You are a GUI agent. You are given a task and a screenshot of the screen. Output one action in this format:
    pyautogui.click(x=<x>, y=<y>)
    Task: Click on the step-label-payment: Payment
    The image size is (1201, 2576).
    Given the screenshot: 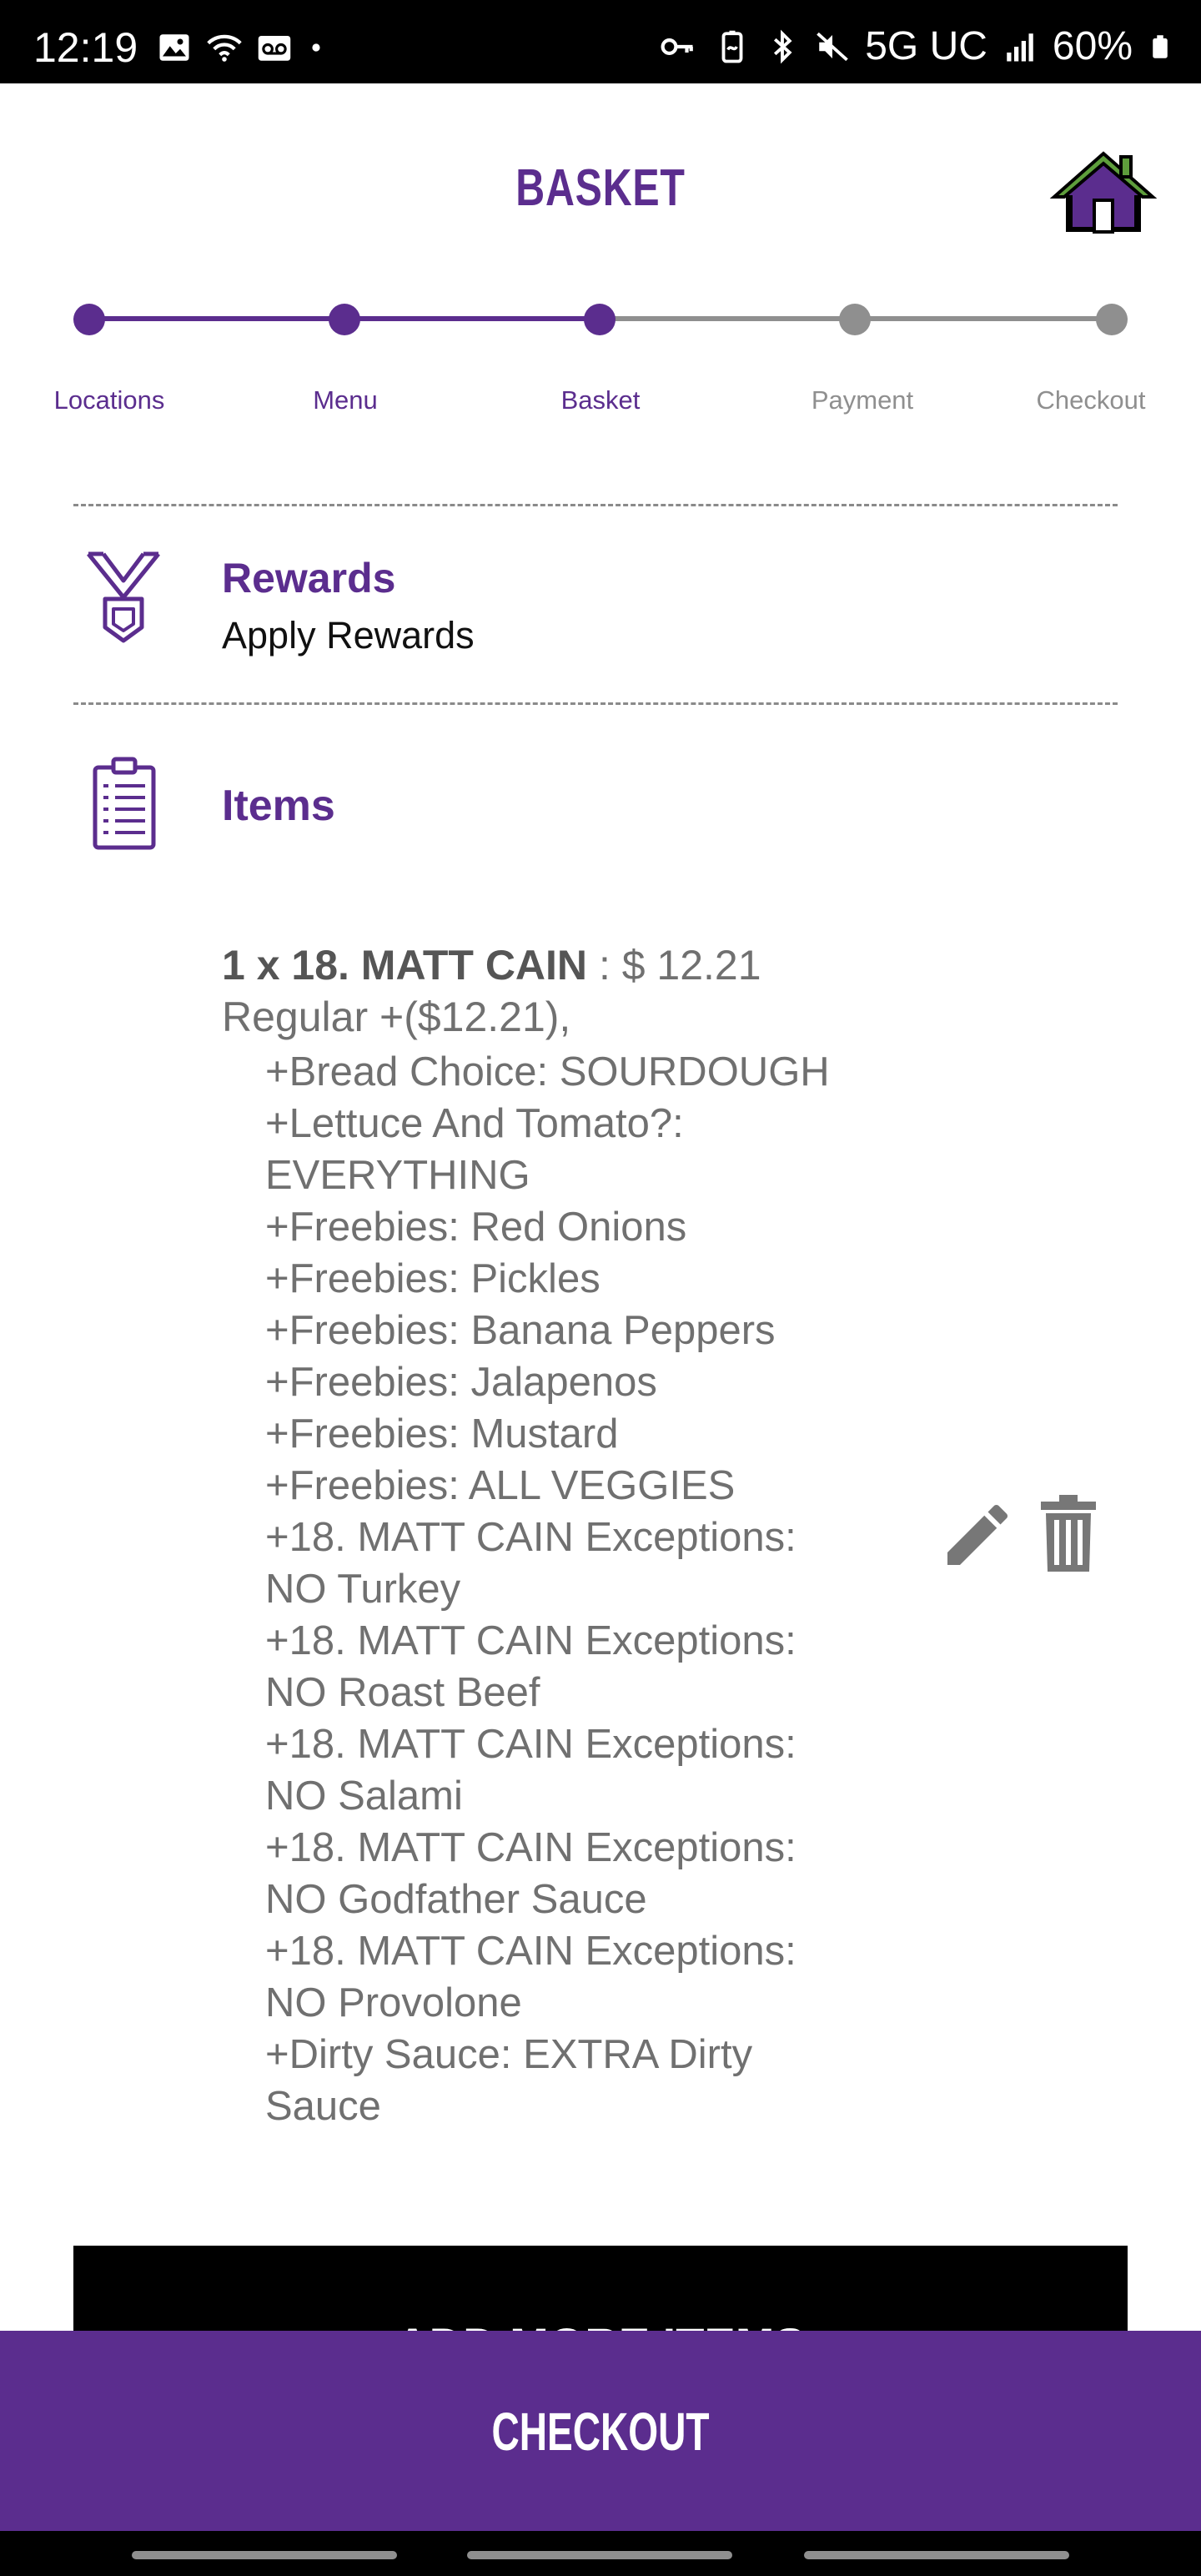 What is the action you would take?
    pyautogui.click(x=863, y=400)
    